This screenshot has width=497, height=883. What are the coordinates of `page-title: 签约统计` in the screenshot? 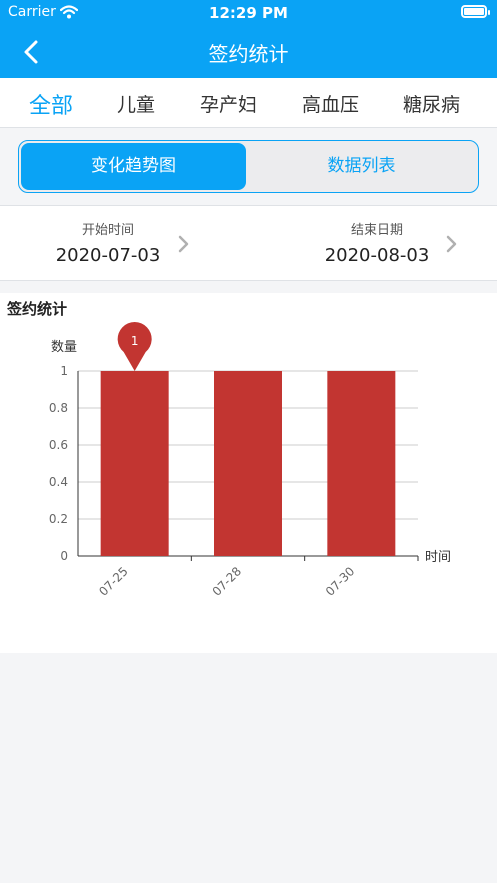 It's located at (248, 54).